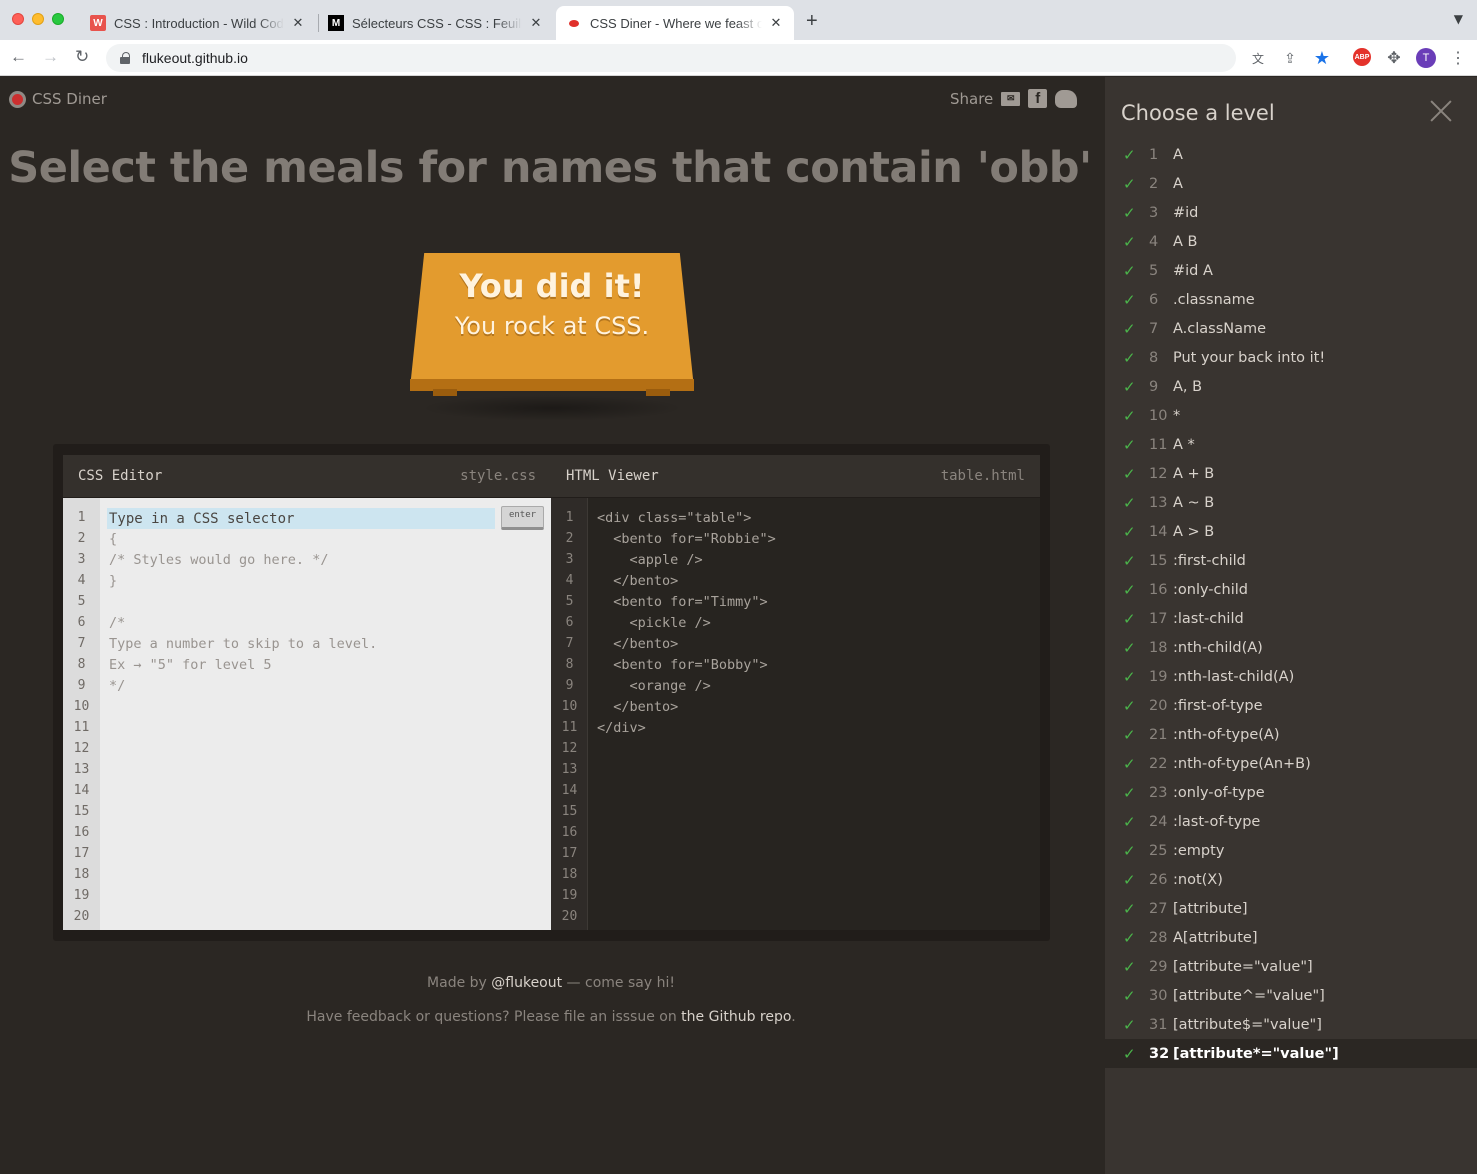  What do you see at coordinates (654, 686) in the screenshot?
I see `markup-line: <orange />` at bounding box center [654, 686].